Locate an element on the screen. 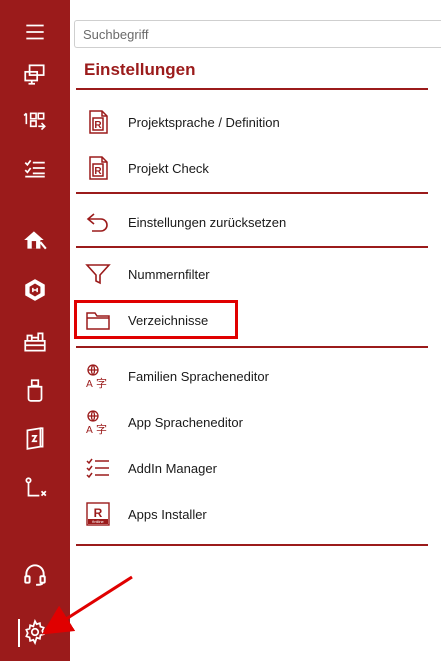 This screenshot has width=441, height=661. apps-installer-icon: R fintline is located at coordinates (98, 514).